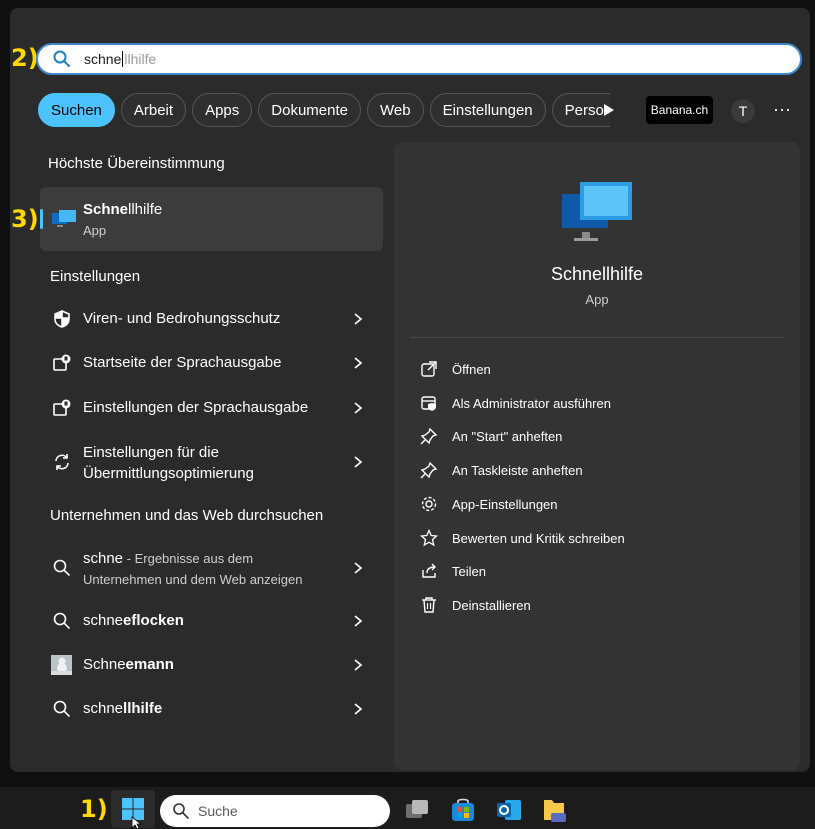 The height and width of the screenshot is (829, 815). What do you see at coordinates (123, 59) in the screenshot?
I see `text-caret` at bounding box center [123, 59].